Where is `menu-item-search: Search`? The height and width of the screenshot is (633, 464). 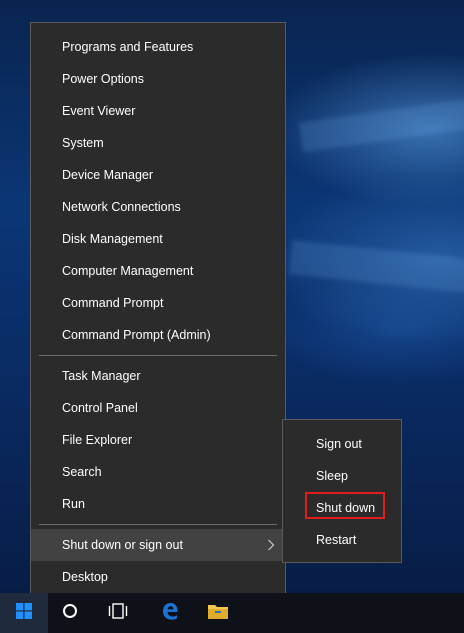
menu-item-search: Search is located at coordinates (158, 472).